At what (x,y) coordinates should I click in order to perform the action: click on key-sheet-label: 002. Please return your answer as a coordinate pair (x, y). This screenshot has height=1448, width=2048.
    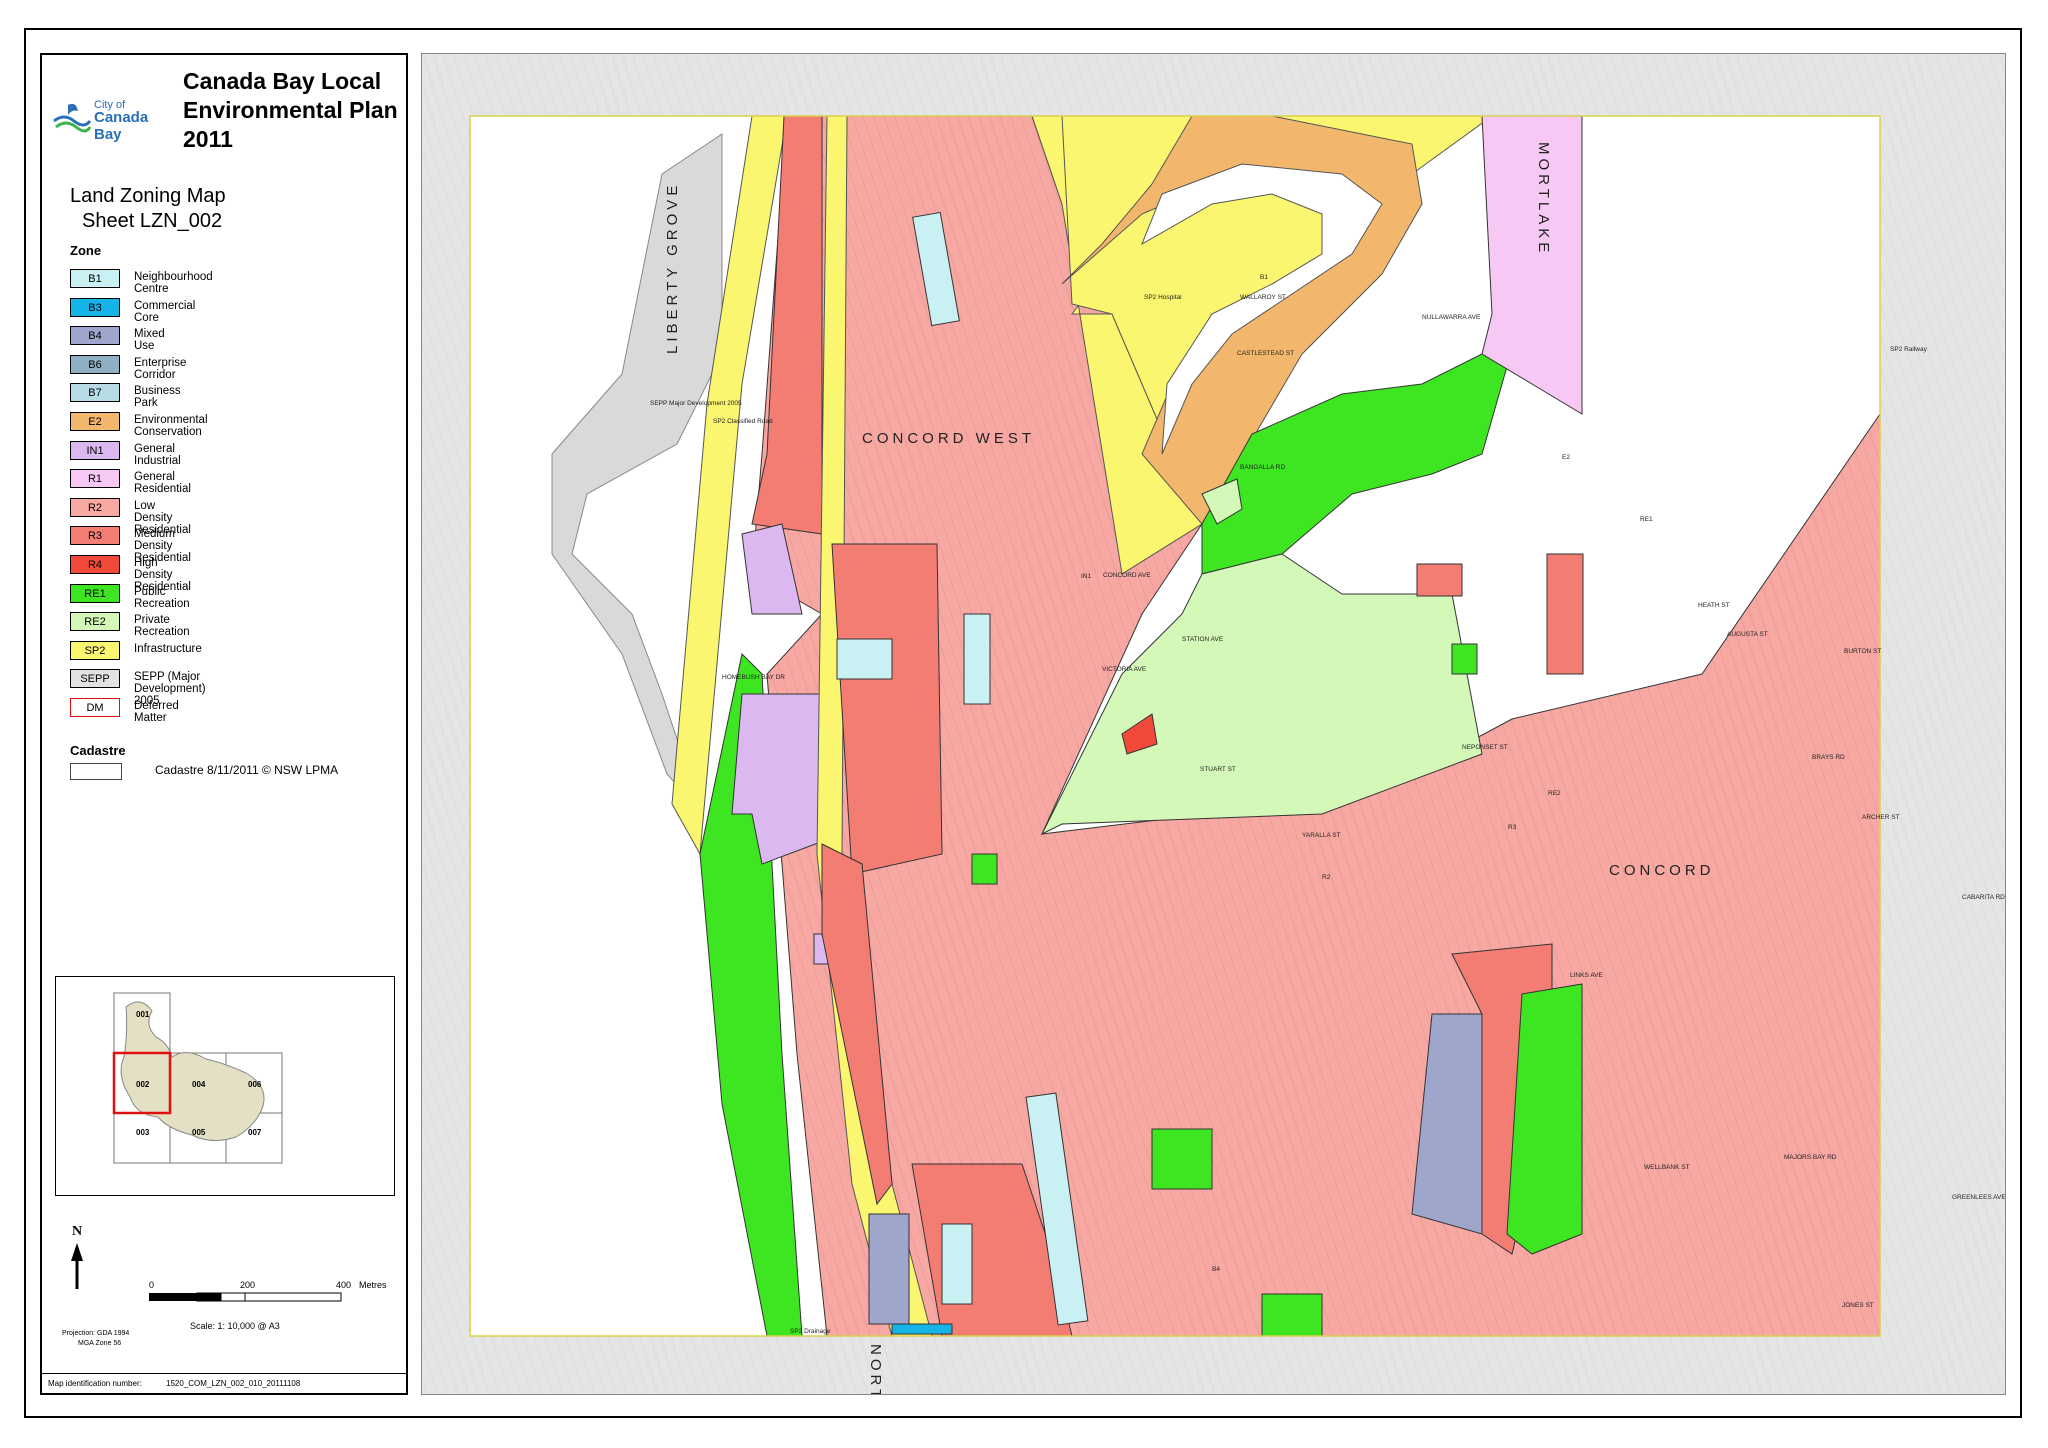
    Looking at the image, I should click on (143, 1084).